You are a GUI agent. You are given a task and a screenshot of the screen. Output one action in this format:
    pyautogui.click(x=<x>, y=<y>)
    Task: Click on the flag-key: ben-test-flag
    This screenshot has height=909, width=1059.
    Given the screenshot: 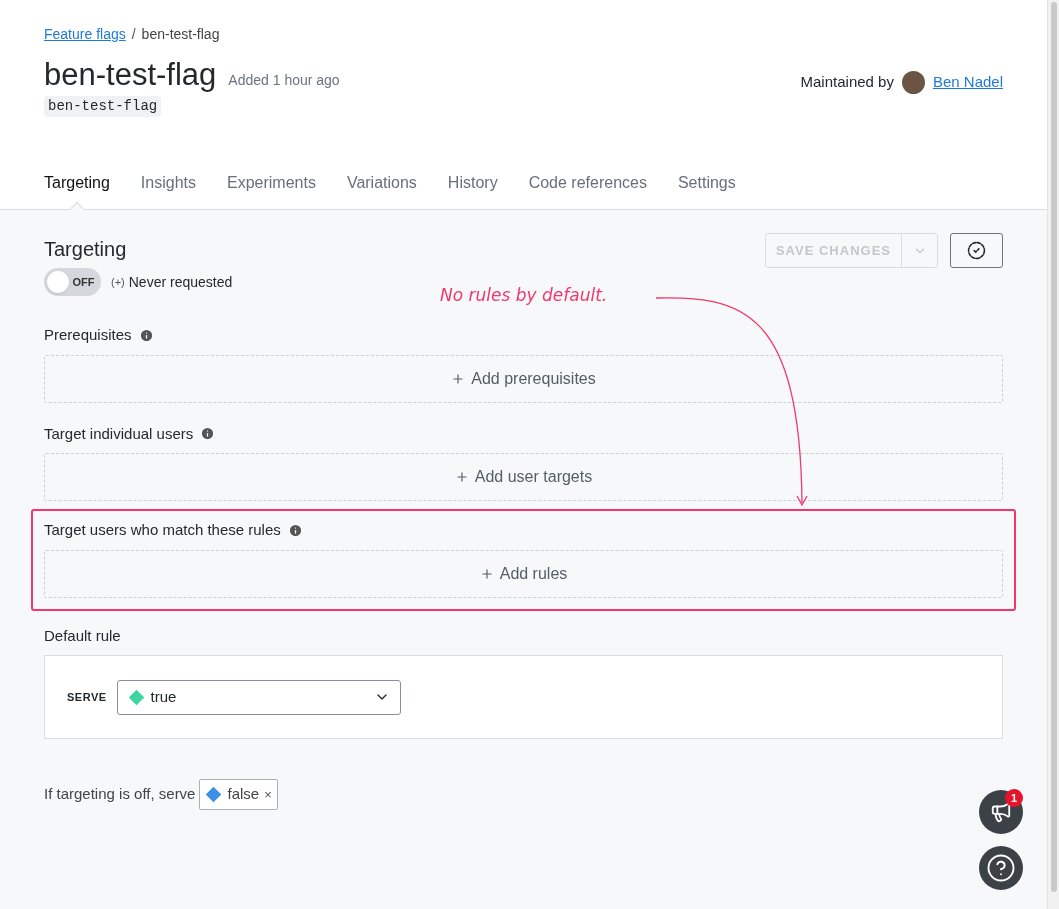 What is the action you would take?
    pyautogui.click(x=103, y=106)
    